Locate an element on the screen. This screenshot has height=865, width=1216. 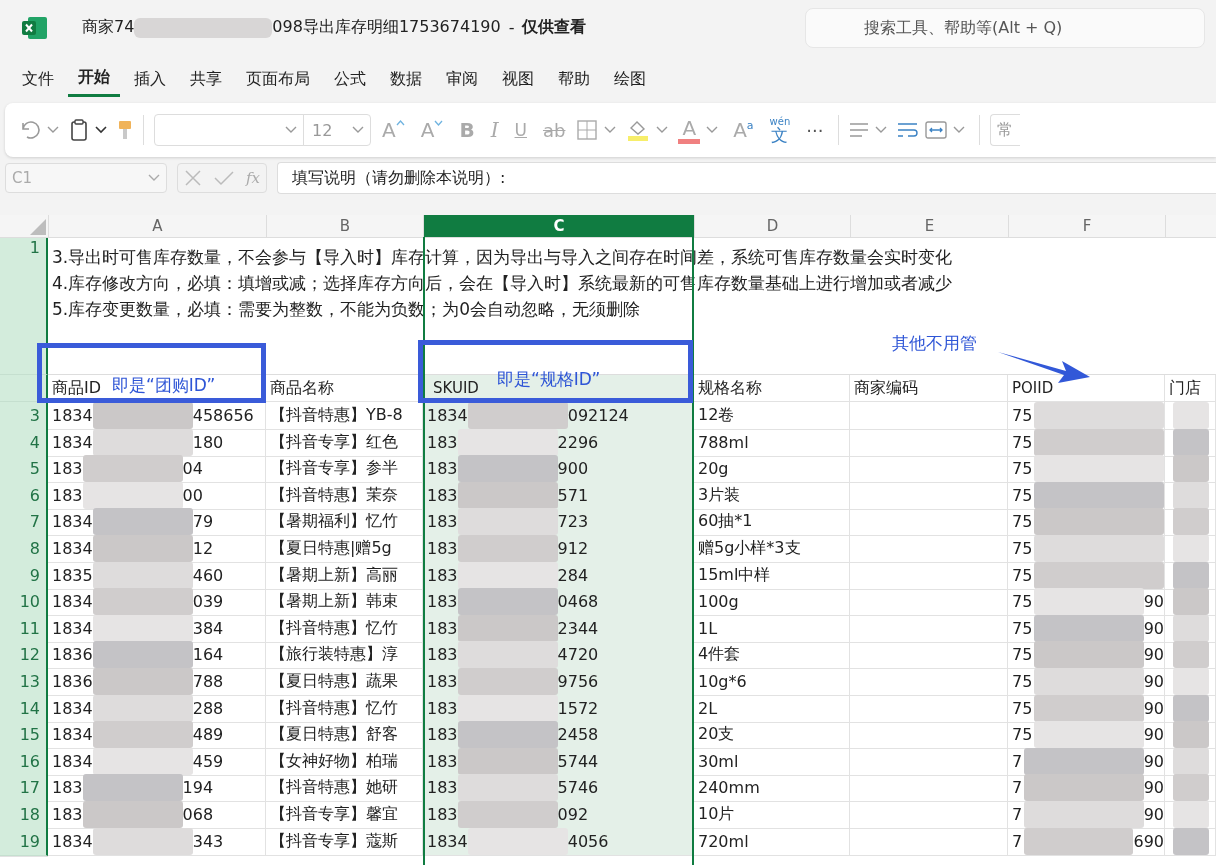
annotation-text: 即是“规格ID” is located at coordinates (549, 379).